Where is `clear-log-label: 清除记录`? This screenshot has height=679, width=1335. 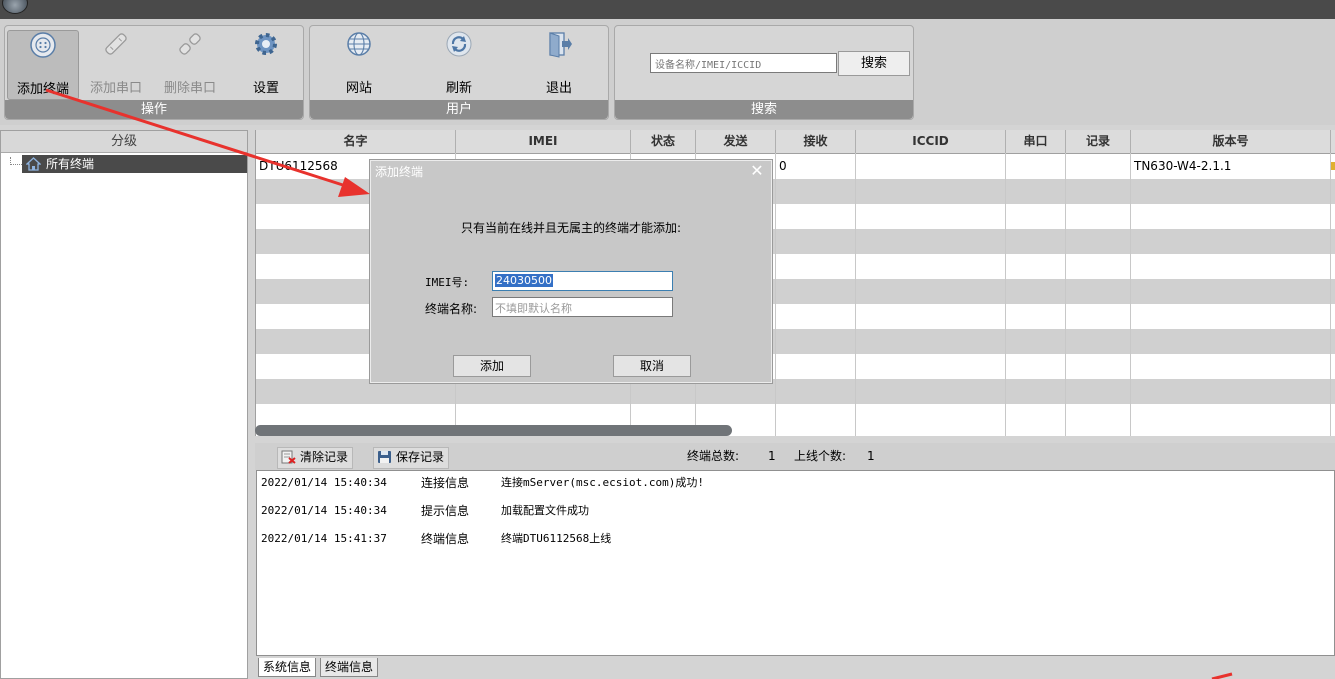
clear-log-label: 清除记录 is located at coordinates (324, 457).